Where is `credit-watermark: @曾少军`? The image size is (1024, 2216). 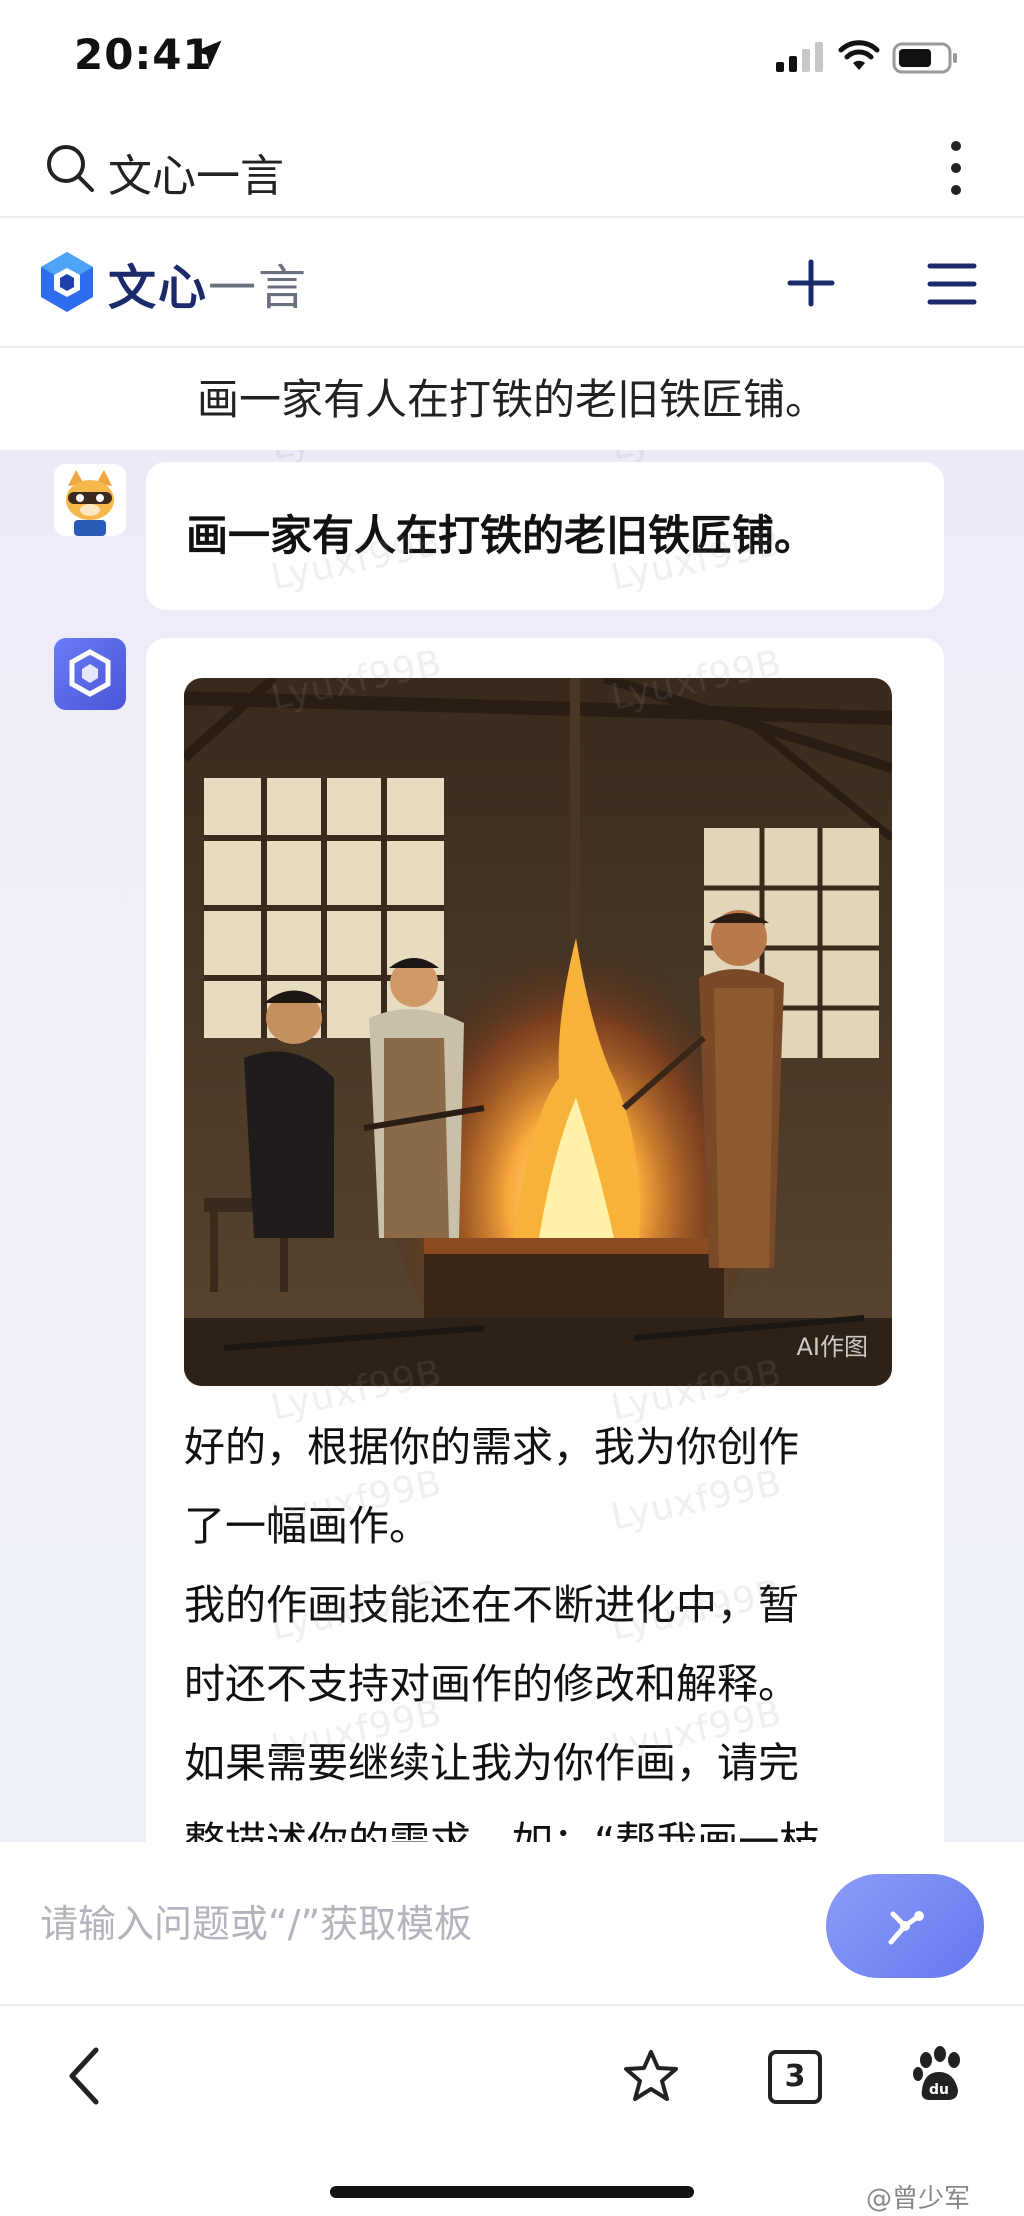 credit-watermark: @曾少军 is located at coordinates (918, 2199).